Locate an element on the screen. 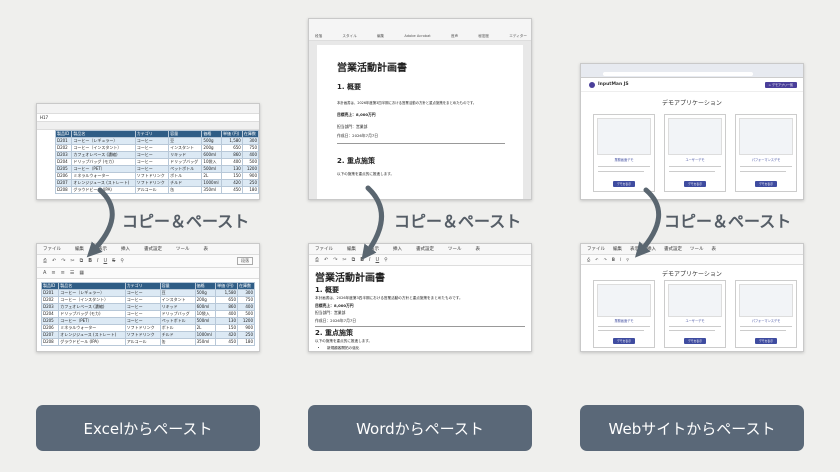 The image size is (840, 472). demo-card: 業務画面デモ デモを表示 is located at coordinates (624, 153).